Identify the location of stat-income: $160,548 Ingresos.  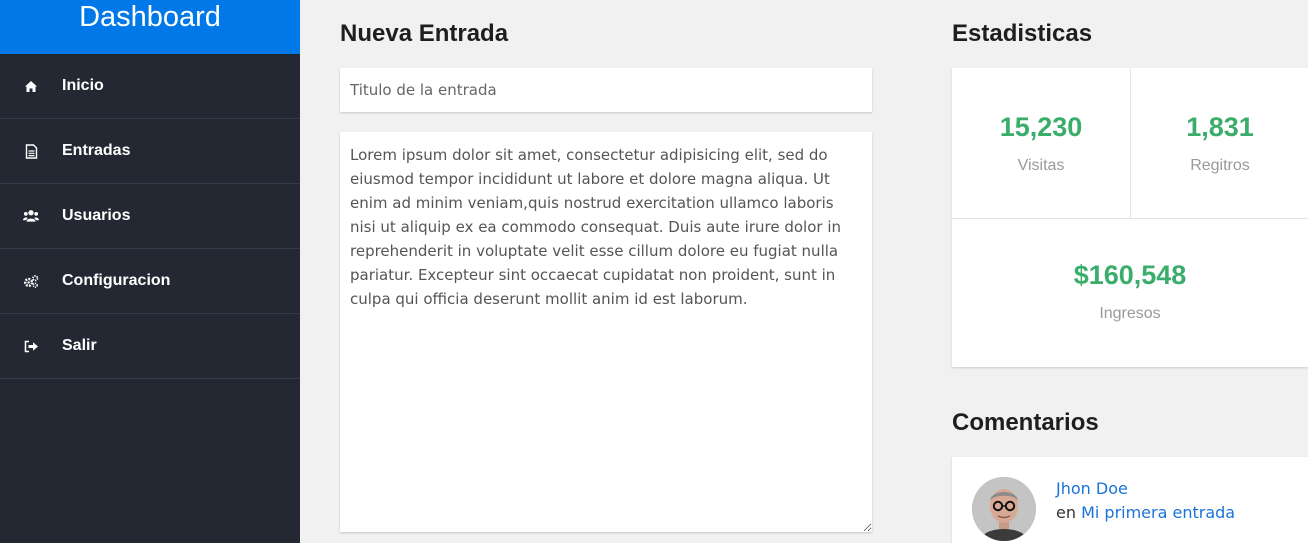
(1130, 291).